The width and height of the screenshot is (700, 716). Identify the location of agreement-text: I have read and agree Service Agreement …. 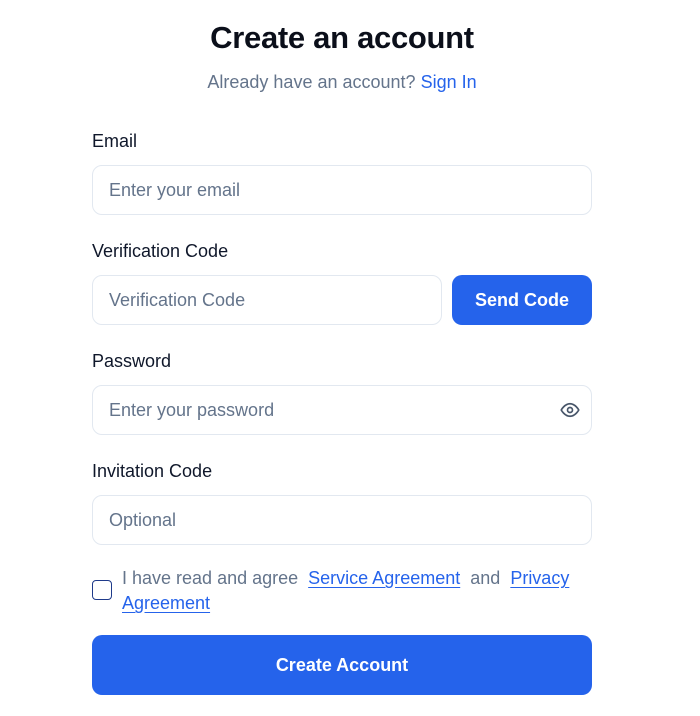
(357, 591).